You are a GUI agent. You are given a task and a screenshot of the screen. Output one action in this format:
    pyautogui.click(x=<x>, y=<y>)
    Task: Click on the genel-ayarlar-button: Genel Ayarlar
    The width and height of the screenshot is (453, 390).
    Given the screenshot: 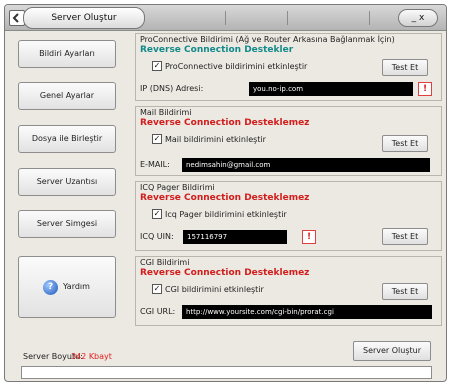 What is the action you would take?
    pyautogui.click(x=67, y=96)
    